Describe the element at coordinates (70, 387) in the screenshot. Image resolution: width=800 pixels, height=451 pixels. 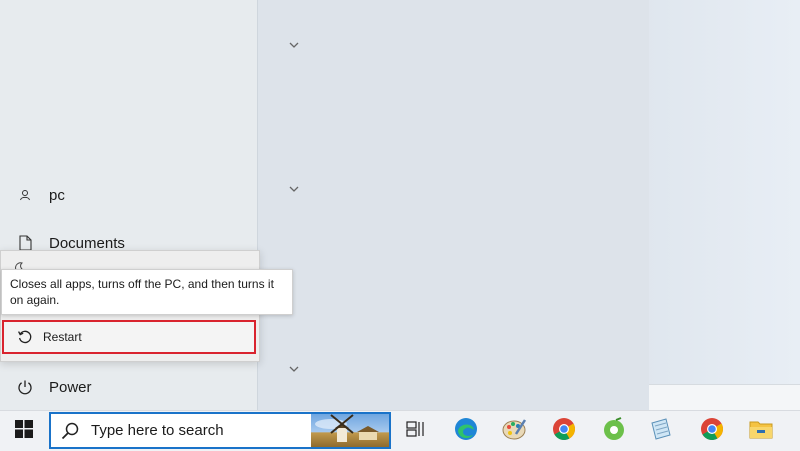
I see `power-label: Power` at that location.